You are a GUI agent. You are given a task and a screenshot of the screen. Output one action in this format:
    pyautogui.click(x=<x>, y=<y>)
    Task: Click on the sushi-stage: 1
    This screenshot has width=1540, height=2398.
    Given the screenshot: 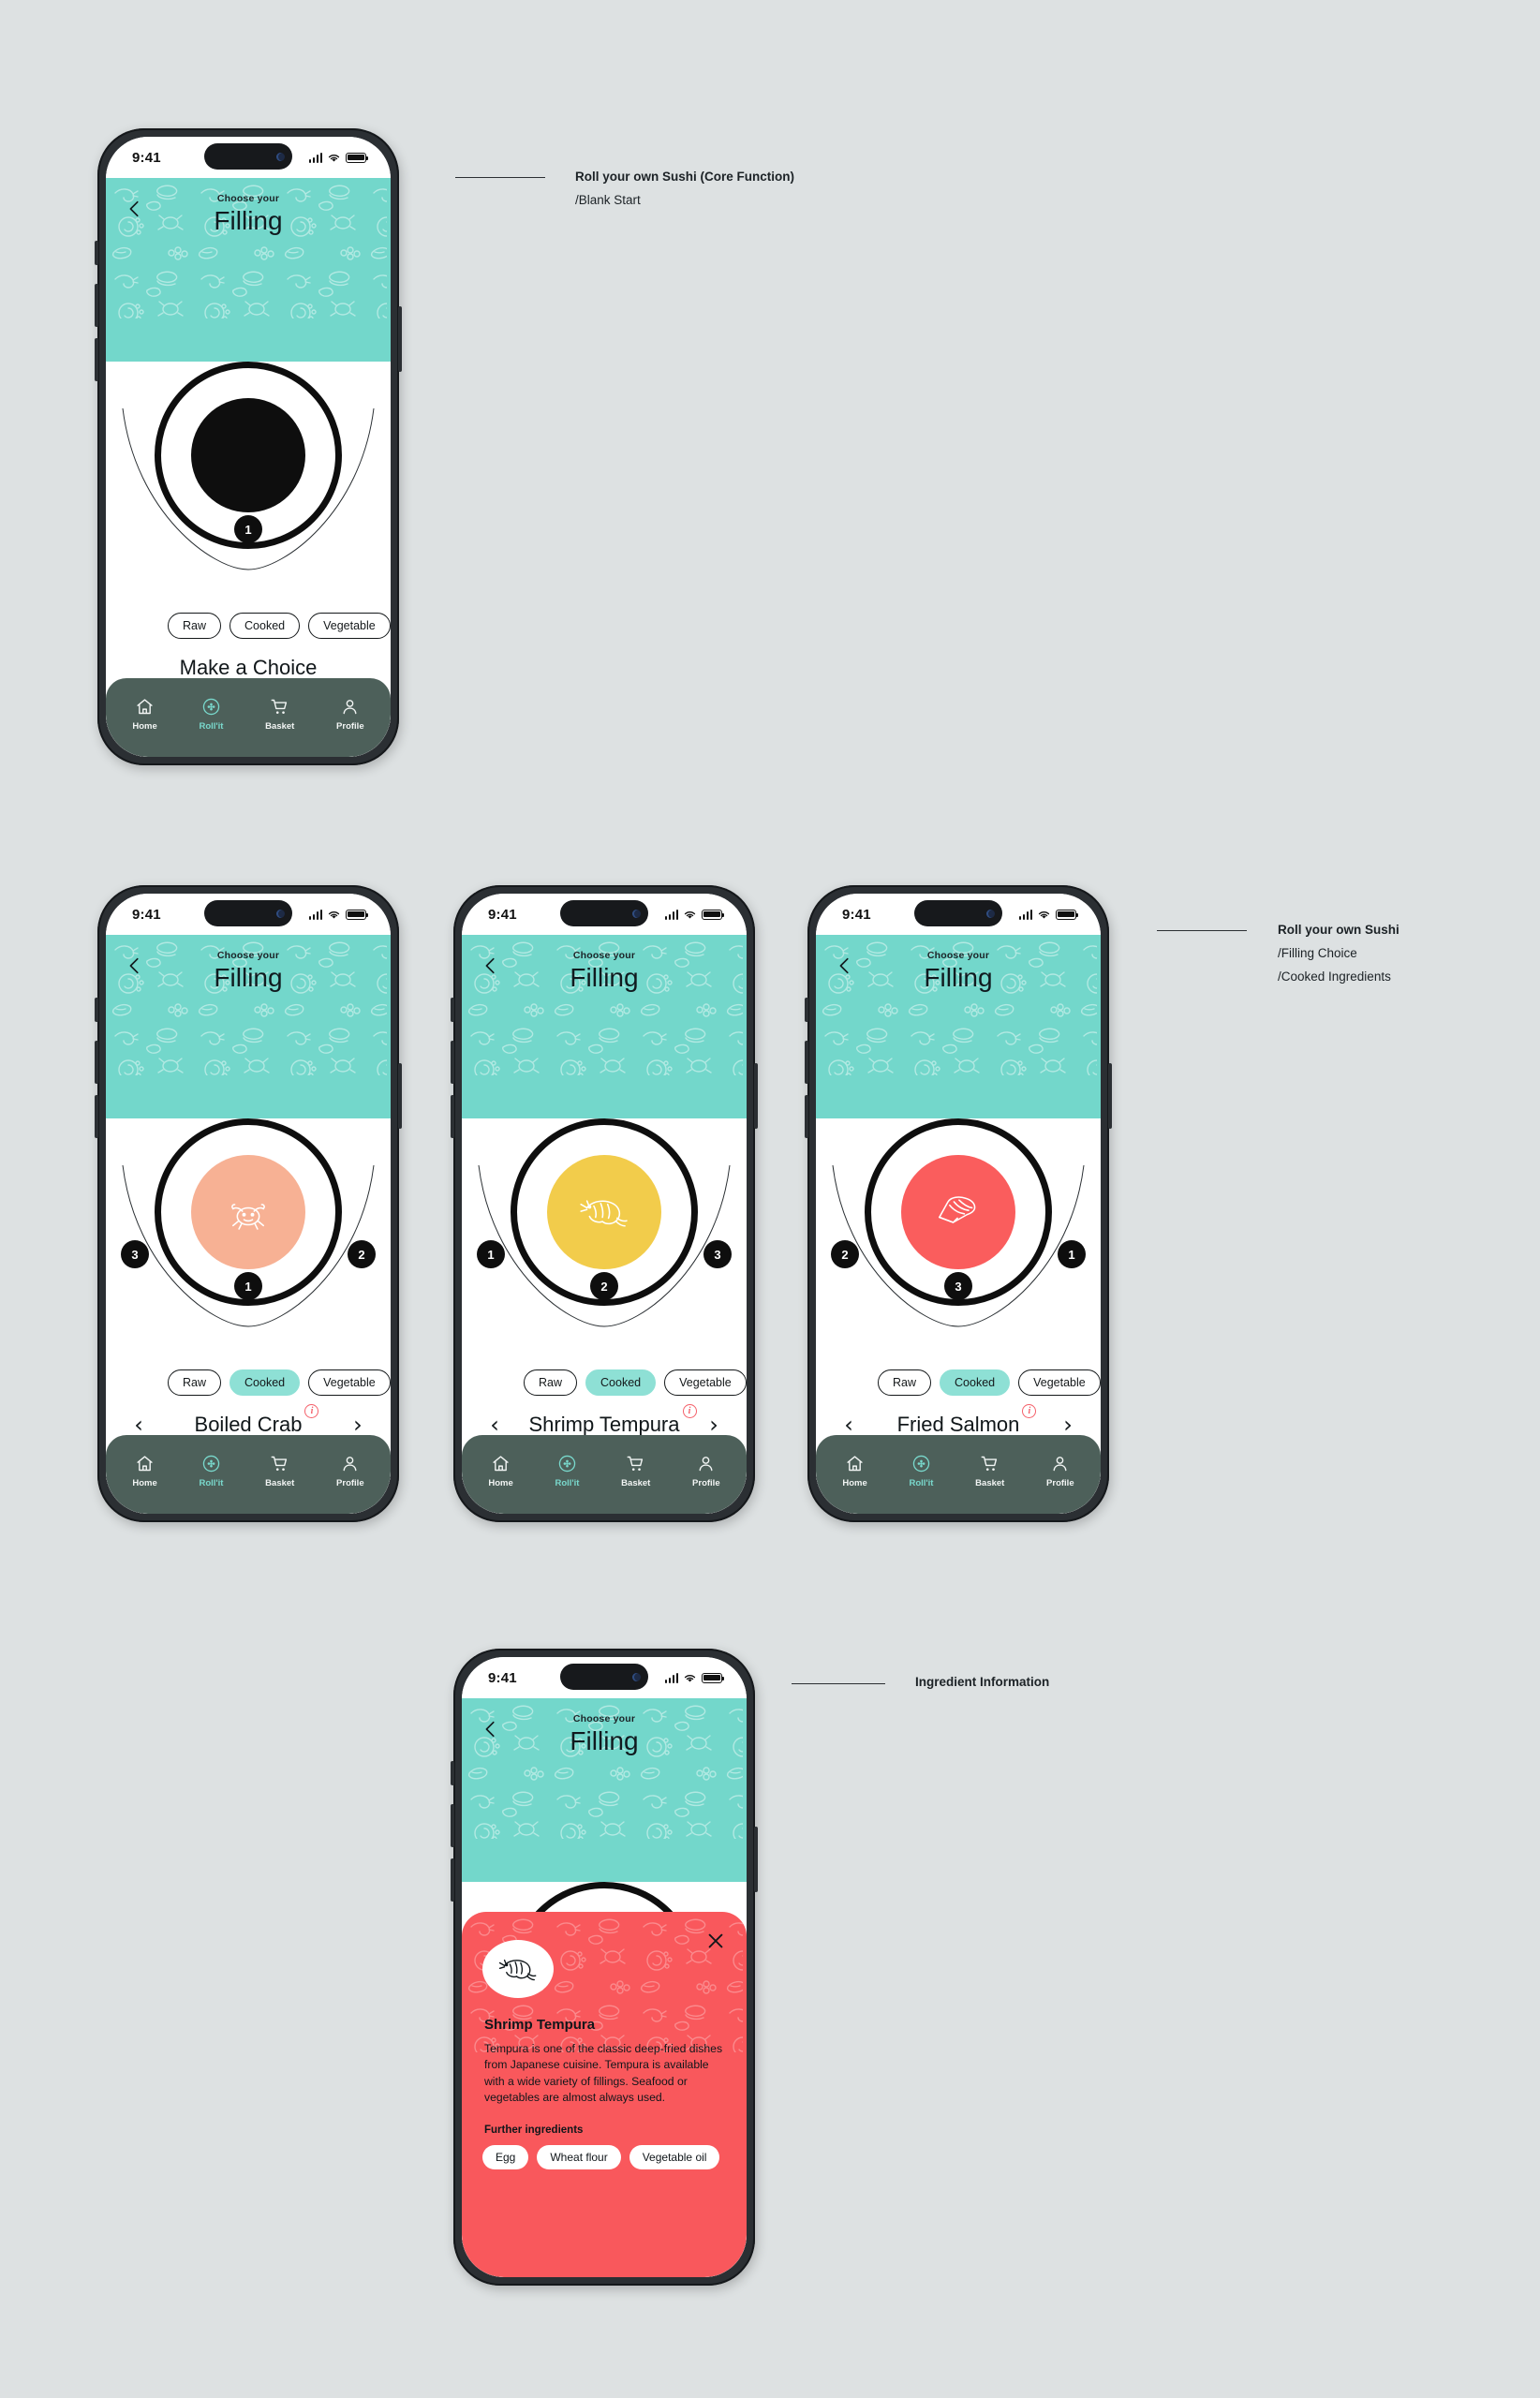 What is the action you would take?
    pyautogui.click(x=249, y=559)
    